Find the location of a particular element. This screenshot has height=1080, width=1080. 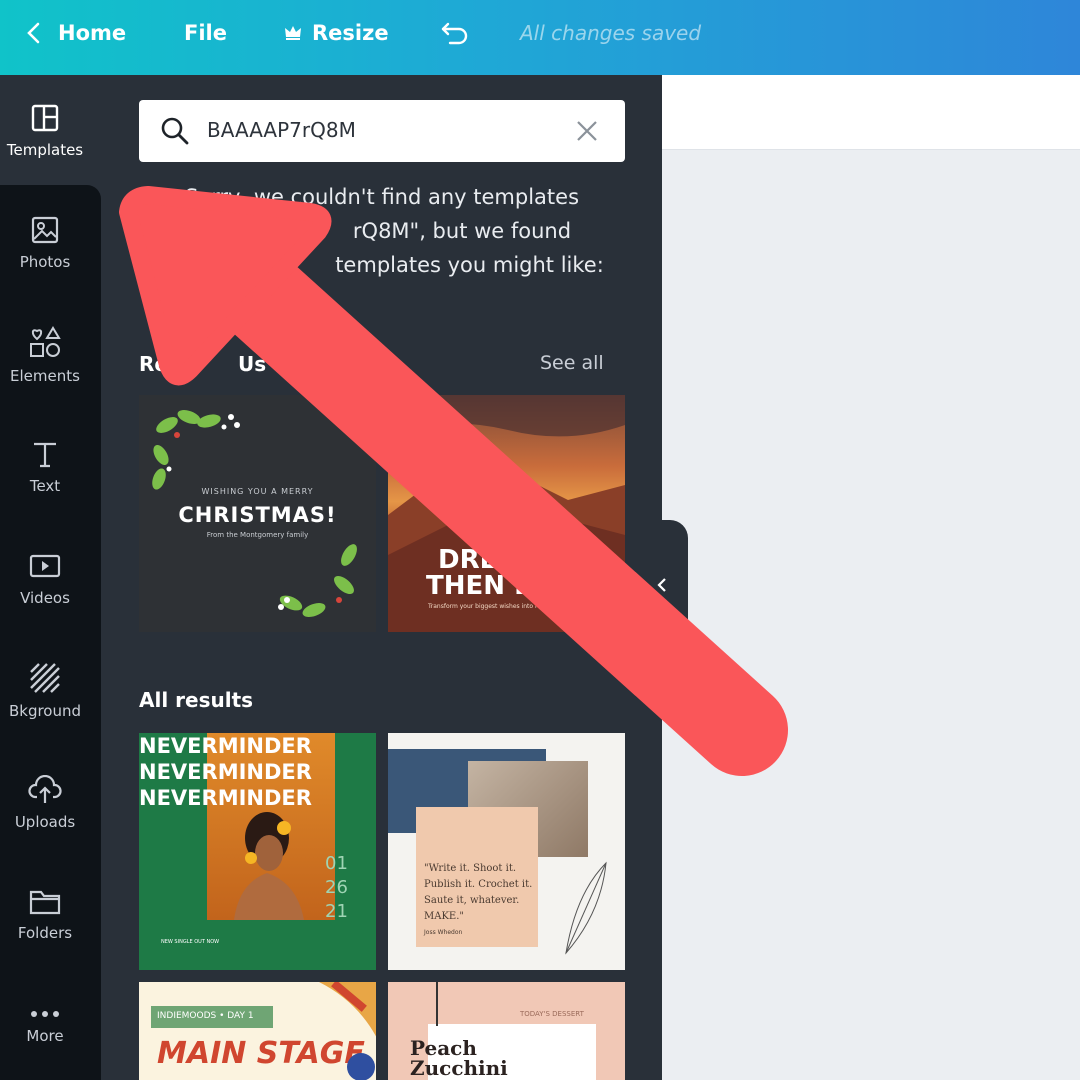

rail-label: More is located at coordinates (45, 1036).